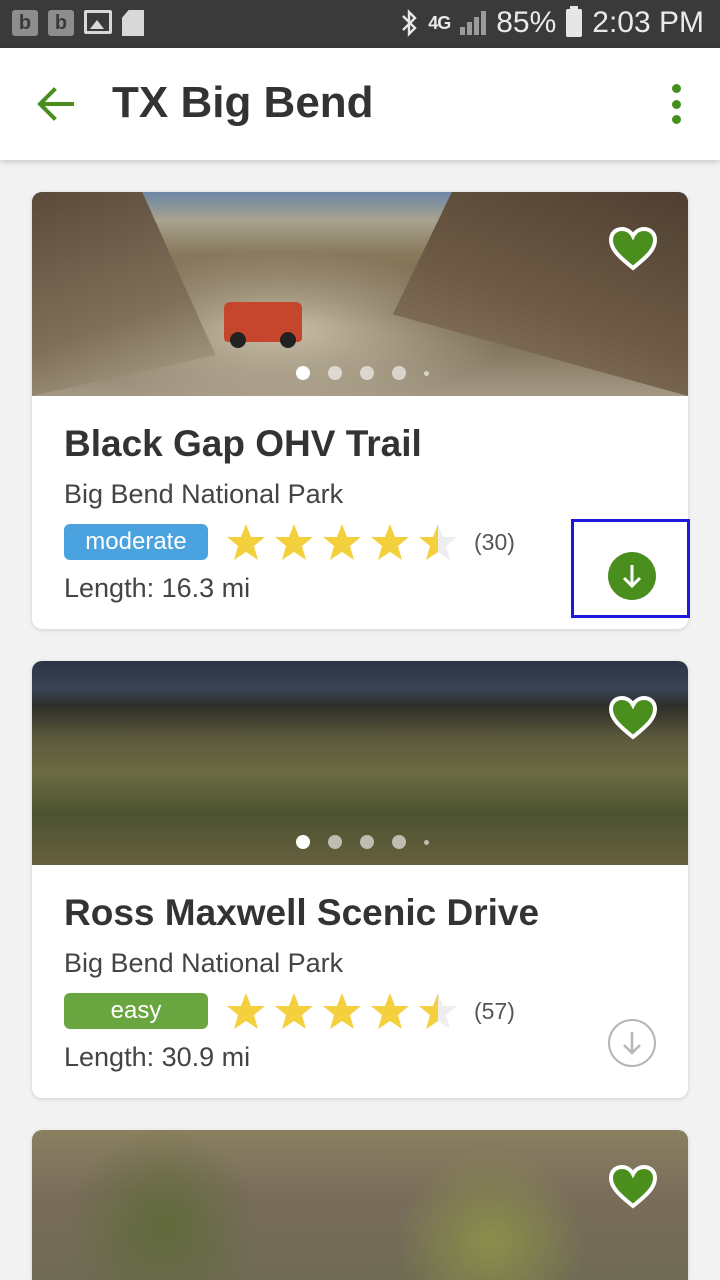  I want to click on downloaded-button, so click(632, 576).